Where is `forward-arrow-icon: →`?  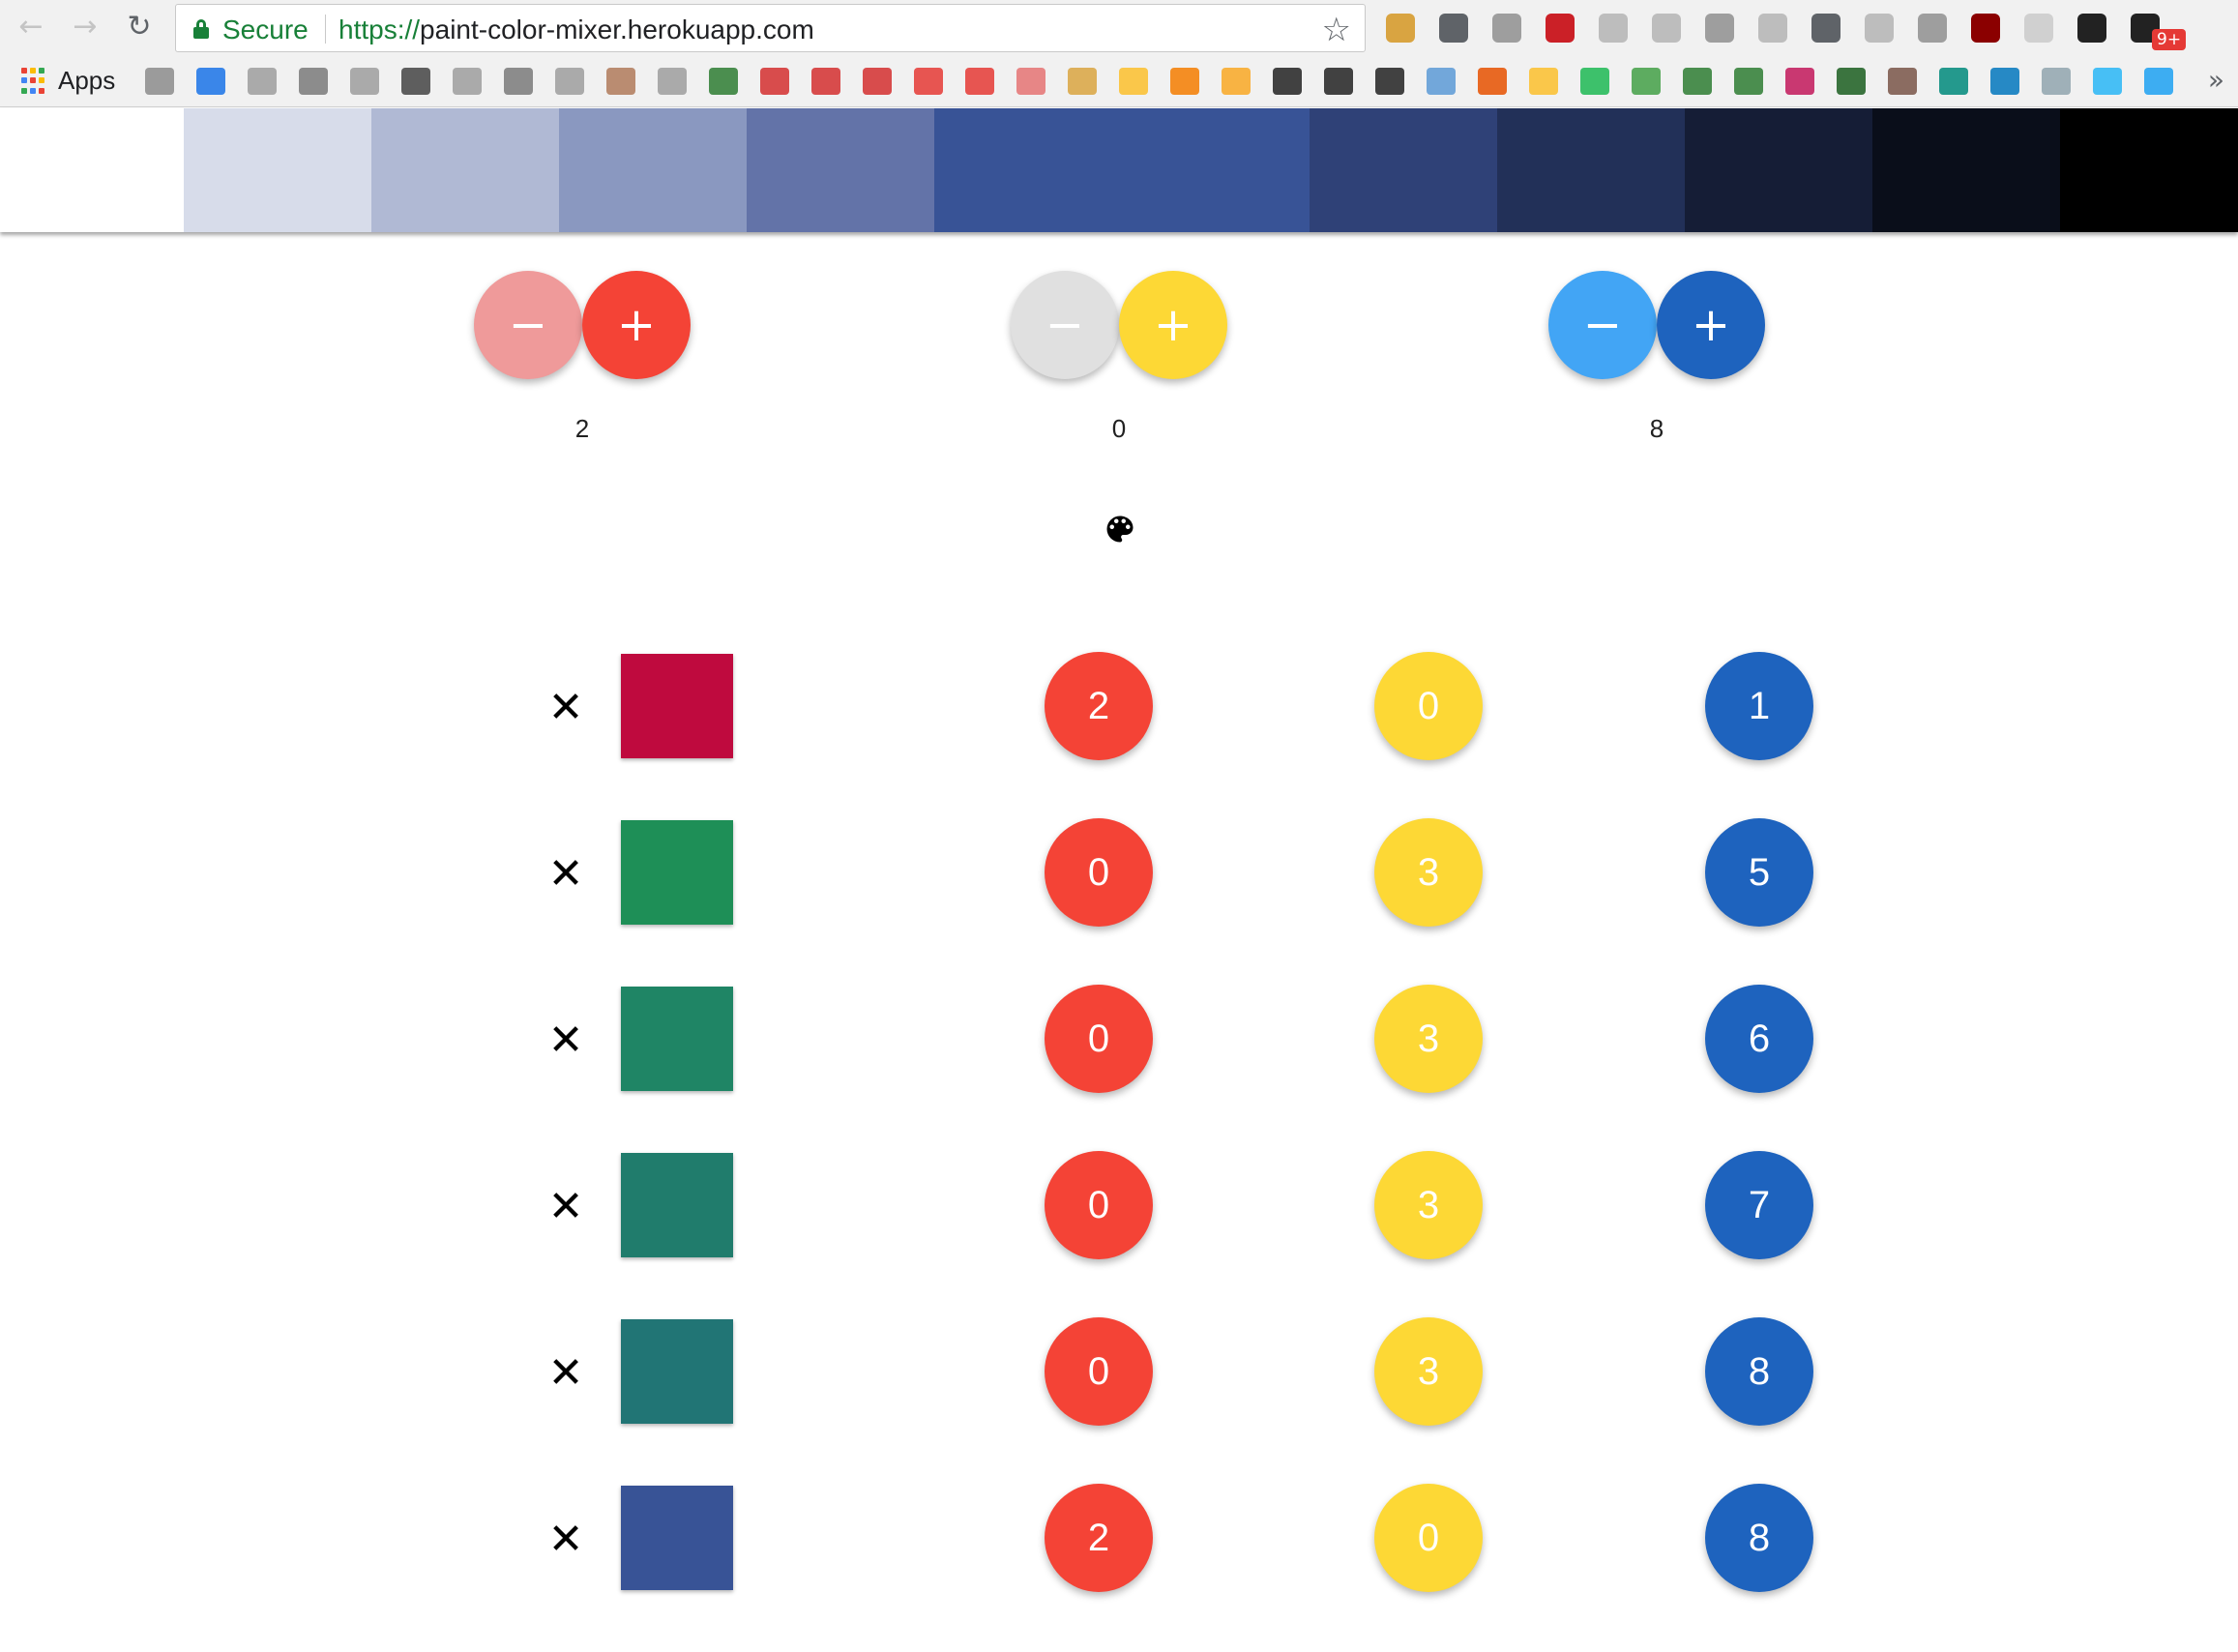
forward-arrow-icon: → is located at coordinates (86, 27).